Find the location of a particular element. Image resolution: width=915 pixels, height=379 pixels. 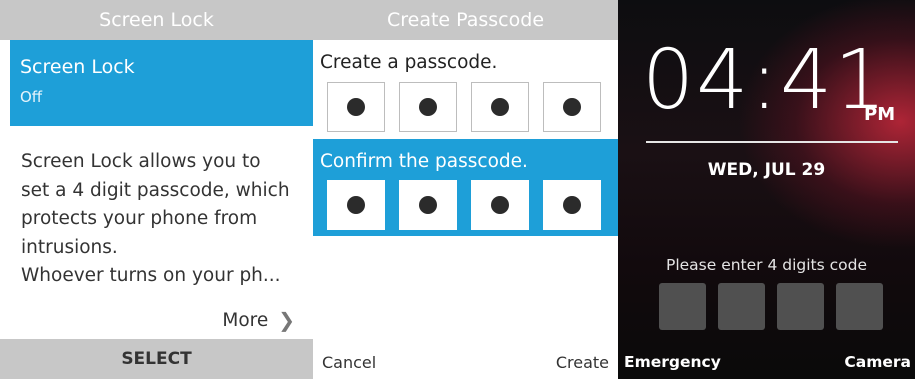

unlock-prompt: Please enter 4 digits code is located at coordinates (766, 265).